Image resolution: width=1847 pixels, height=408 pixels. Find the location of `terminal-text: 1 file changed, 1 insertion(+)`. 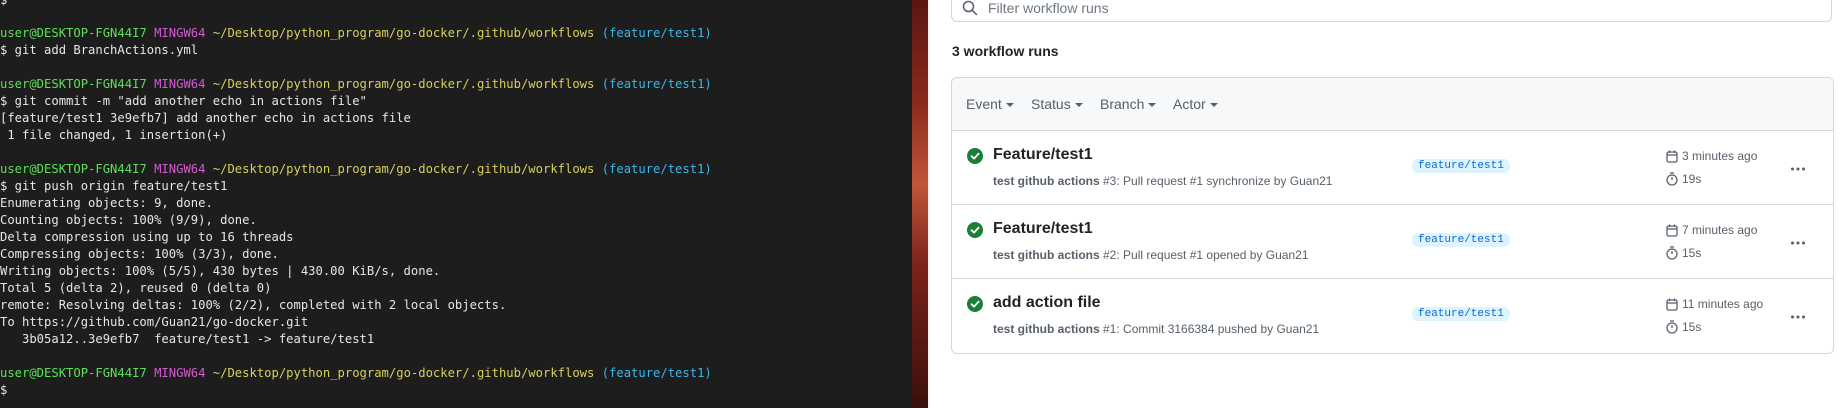

terminal-text: 1 file changed, 1 insertion(+) is located at coordinates (114, 135).